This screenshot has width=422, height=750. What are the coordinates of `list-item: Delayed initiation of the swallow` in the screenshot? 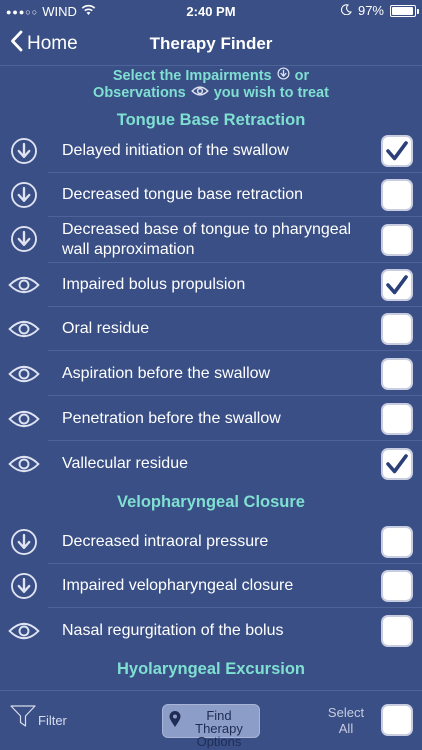 It's located at (211, 151).